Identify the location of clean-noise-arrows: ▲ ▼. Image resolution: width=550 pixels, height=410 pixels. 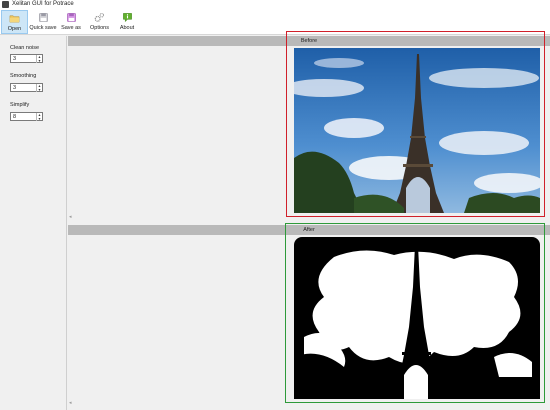
(39, 59).